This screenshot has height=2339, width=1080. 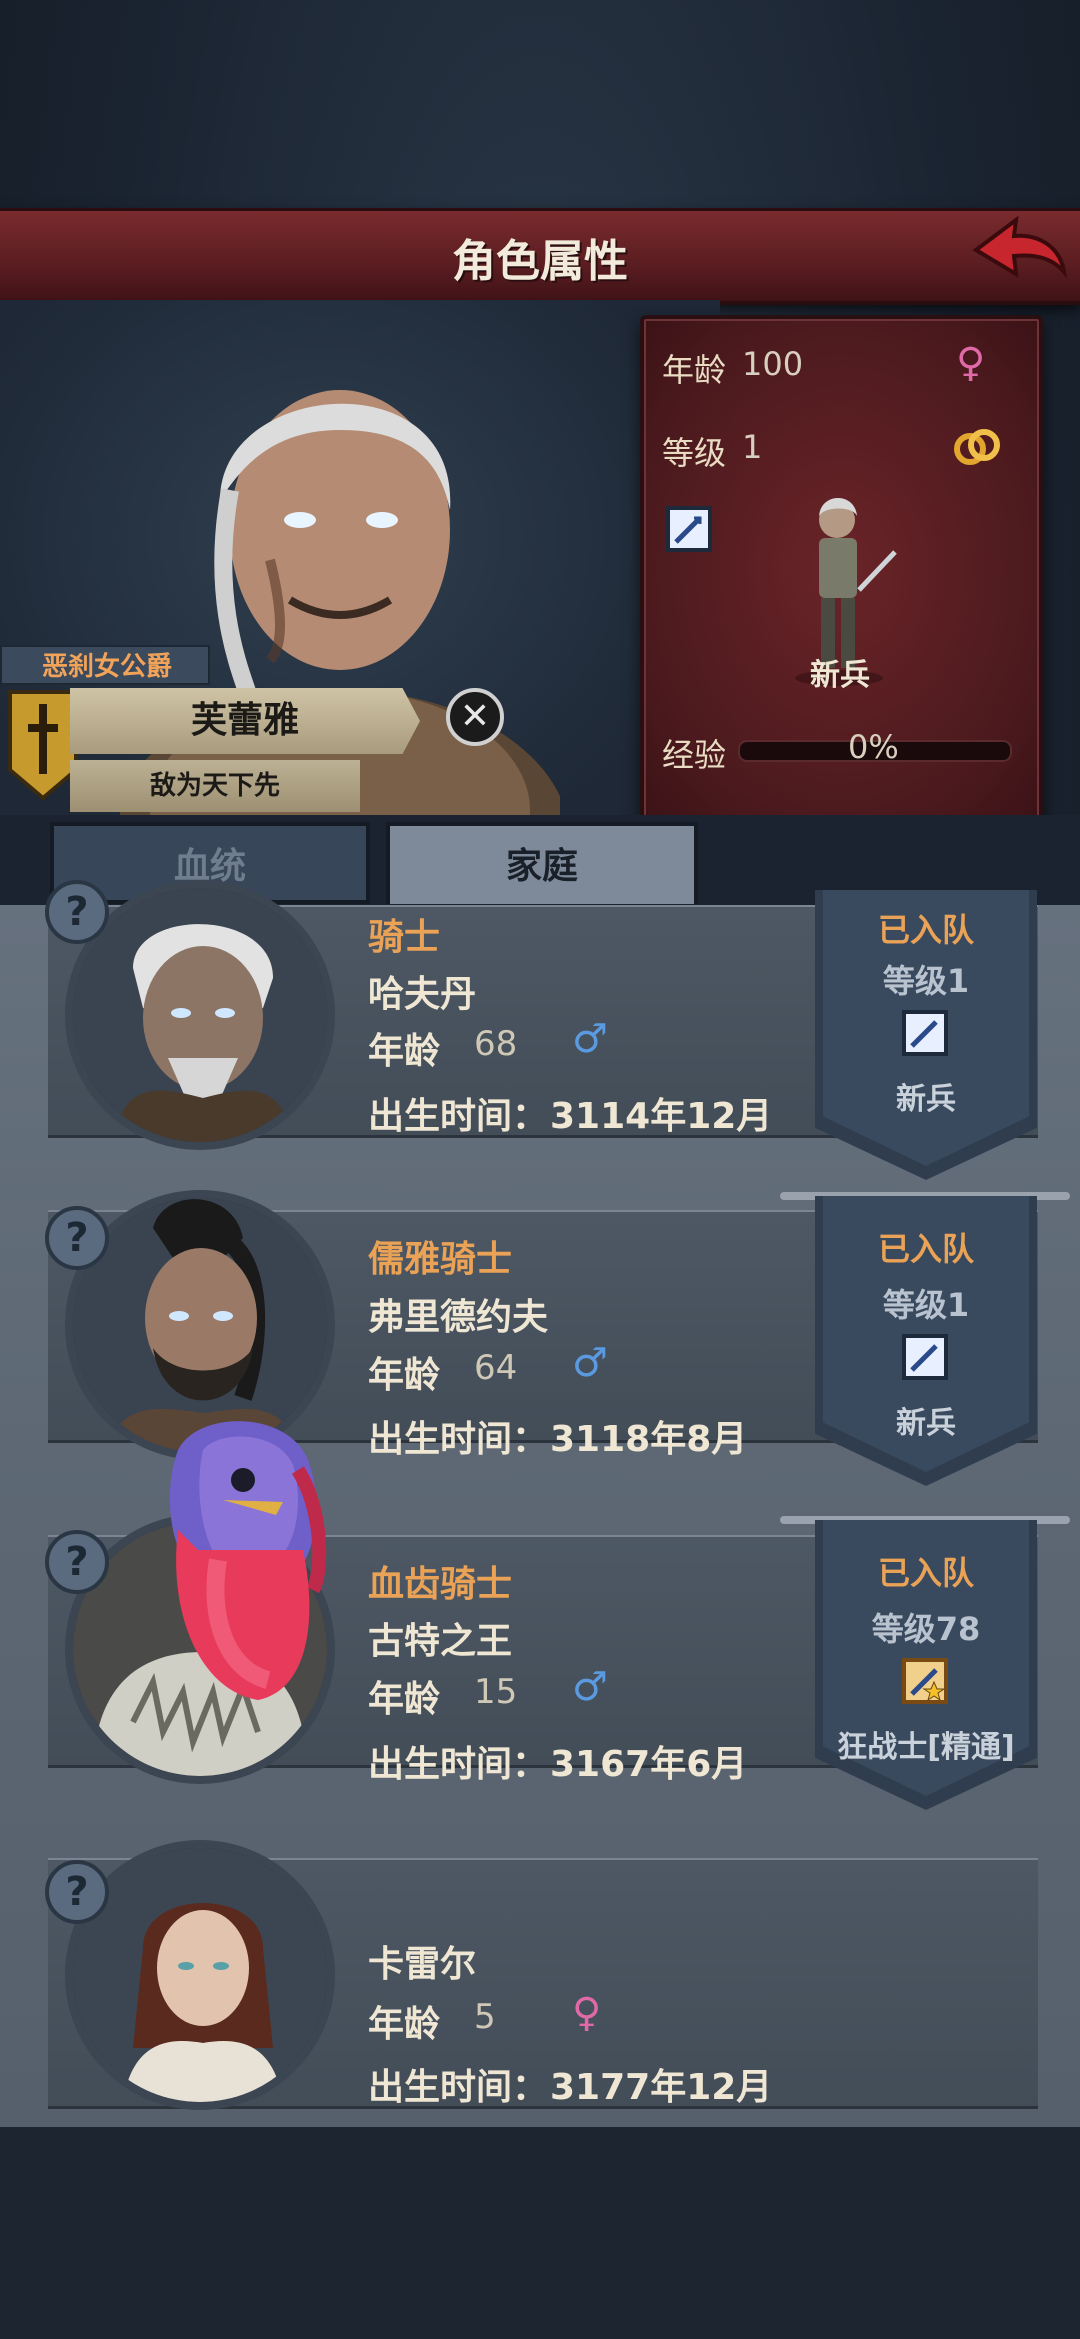 I want to click on member-birth: 3114年12月, so click(x=661, y=1116).